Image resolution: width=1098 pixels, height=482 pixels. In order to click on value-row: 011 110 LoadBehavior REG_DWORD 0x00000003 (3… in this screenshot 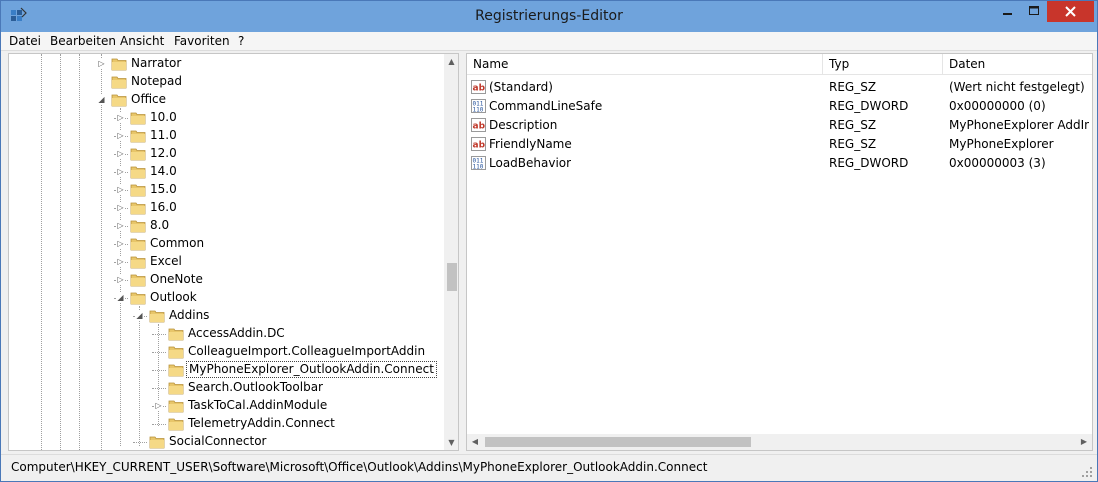, I will do `click(779, 163)`.